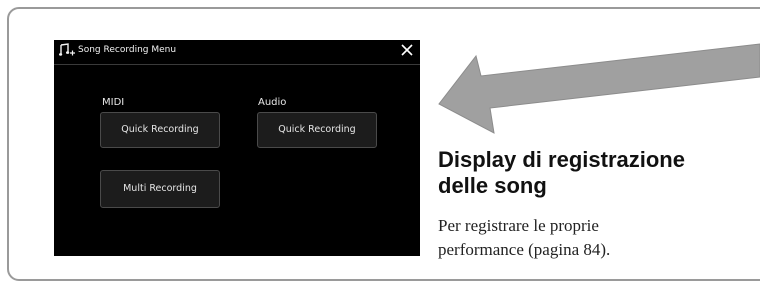 Image resolution: width=760 pixels, height=291 pixels. Describe the element at coordinates (113, 102) in the screenshot. I see `midi-section-label: MIDI` at that location.